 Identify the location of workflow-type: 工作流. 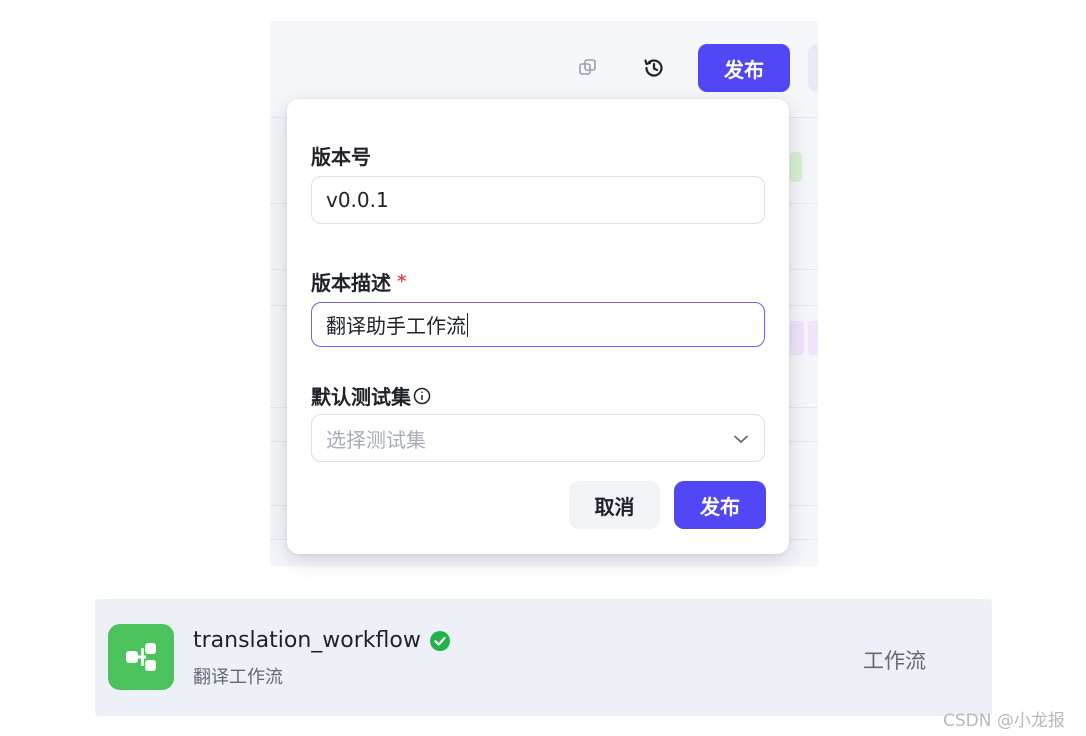
(894, 661).